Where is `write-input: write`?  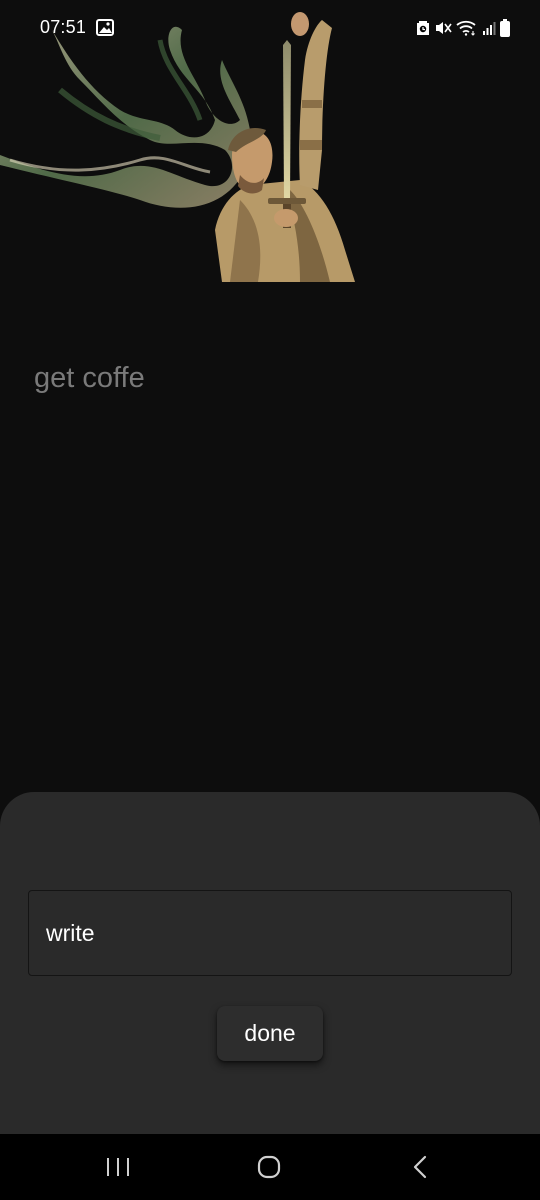
write-input: write is located at coordinates (270, 933).